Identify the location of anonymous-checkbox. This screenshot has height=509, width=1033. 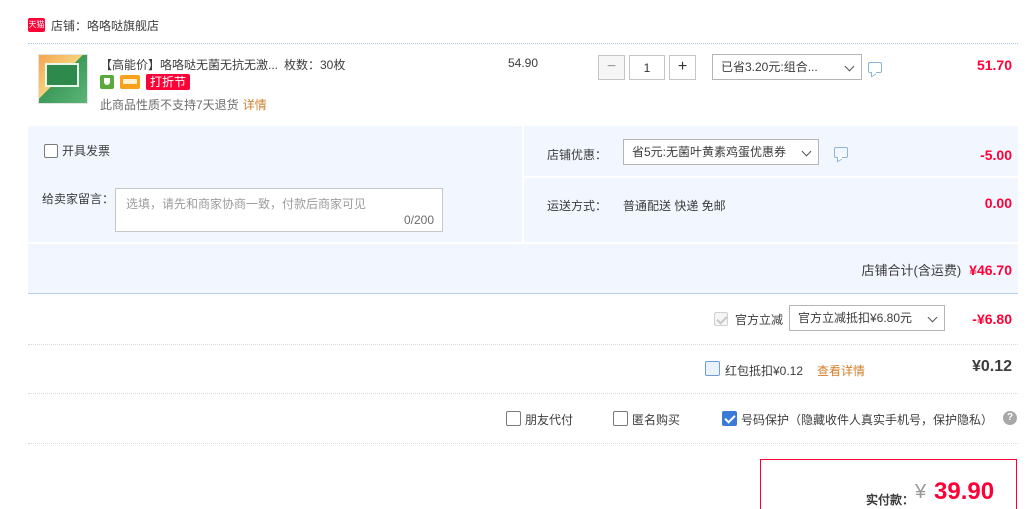
(620, 418).